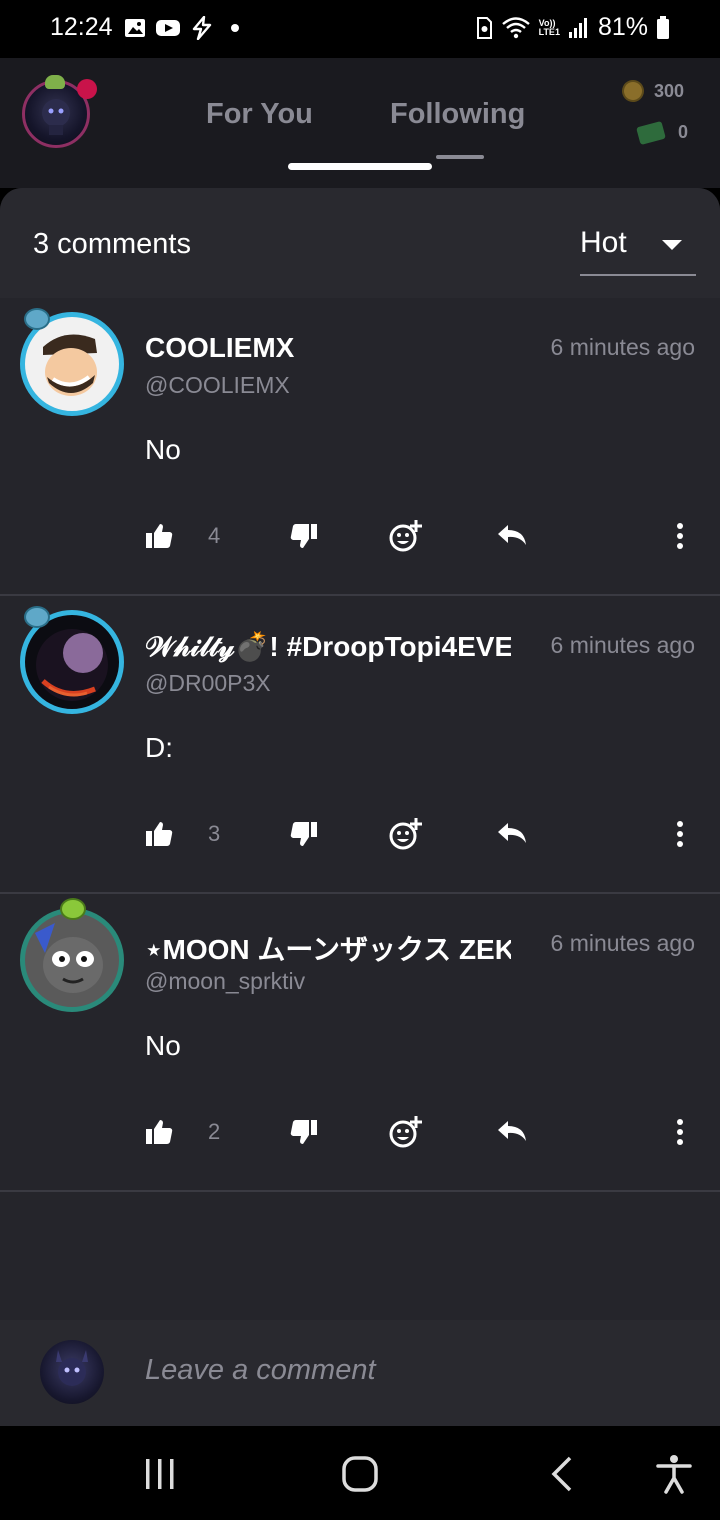 Image resolution: width=720 pixels, height=1520 pixels. I want to click on status-time: 12:24, so click(81, 27).